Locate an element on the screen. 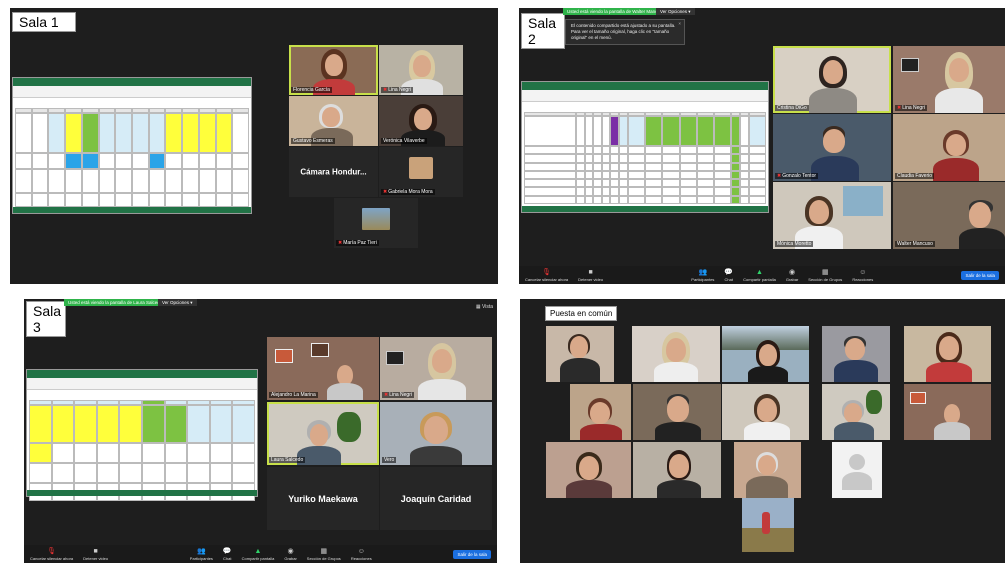 This screenshot has height=563, width=1005. chat-icon: 💬 is located at coordinates (227, 551).